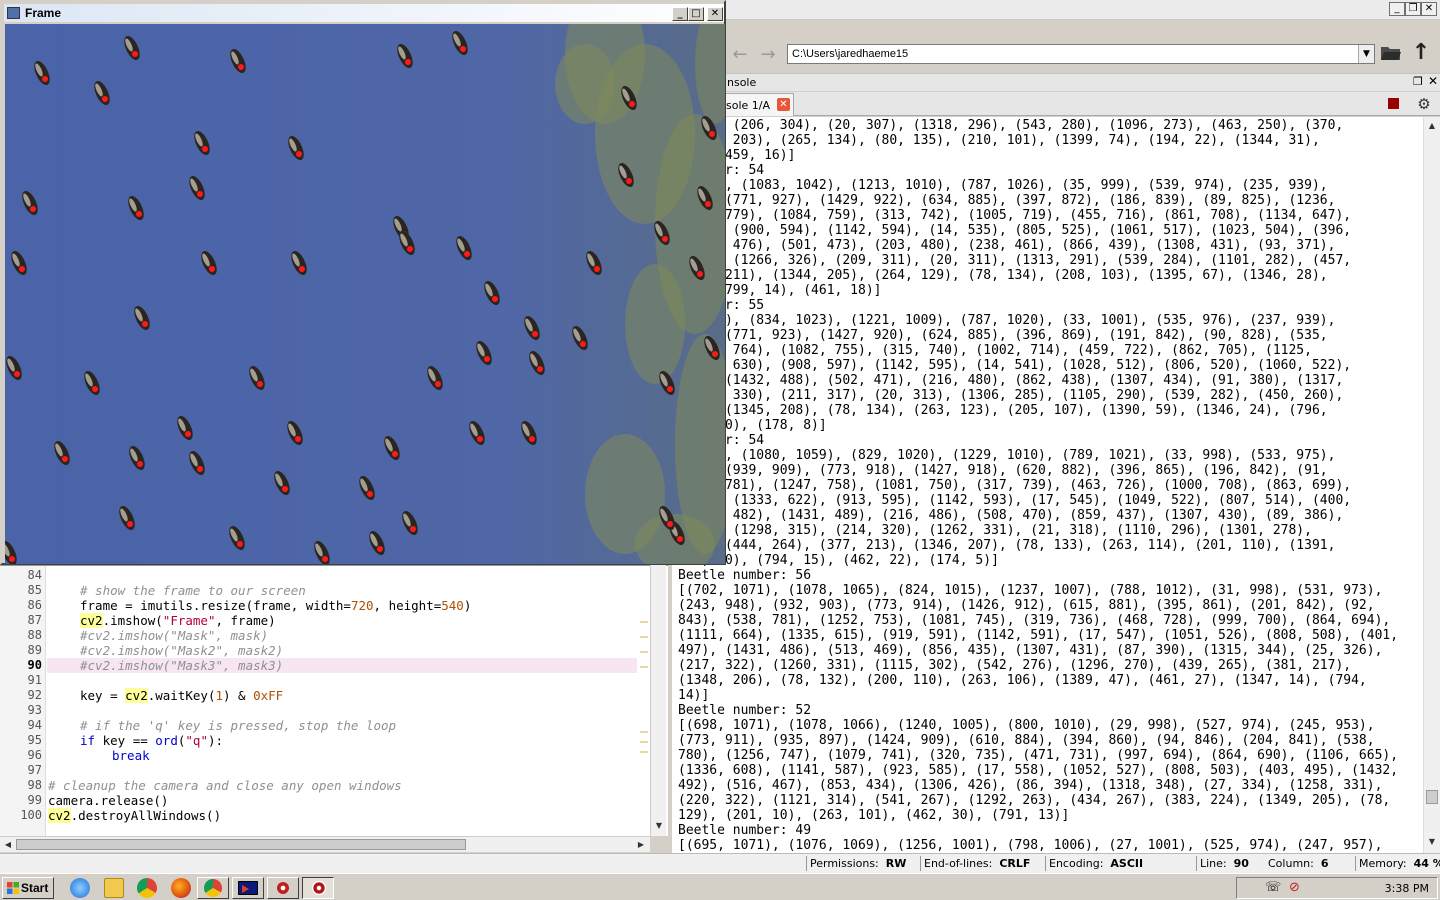 This screenshot has width=1440, height=900. Describe the element at coordinates (670, 709) in the screenshot. I see `pane-splitter` at that location.